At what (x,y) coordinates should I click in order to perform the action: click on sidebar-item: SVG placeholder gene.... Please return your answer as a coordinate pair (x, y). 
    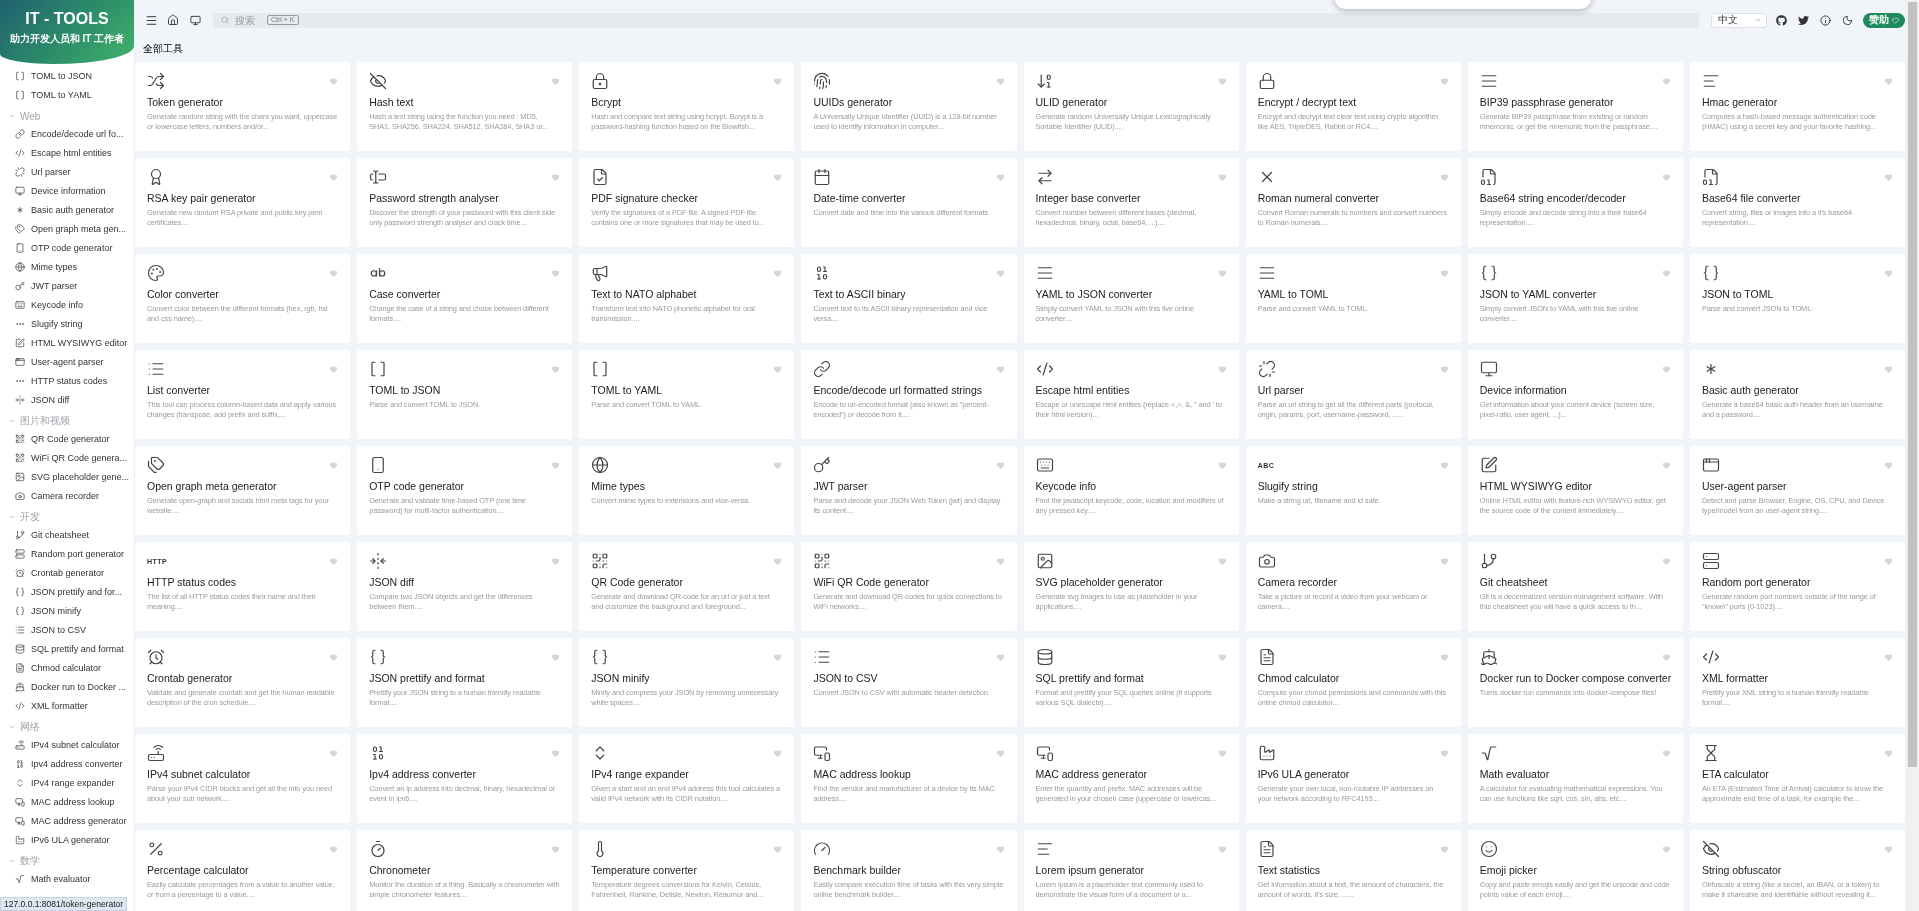
    Looking at the image, I should click on (67, 476).